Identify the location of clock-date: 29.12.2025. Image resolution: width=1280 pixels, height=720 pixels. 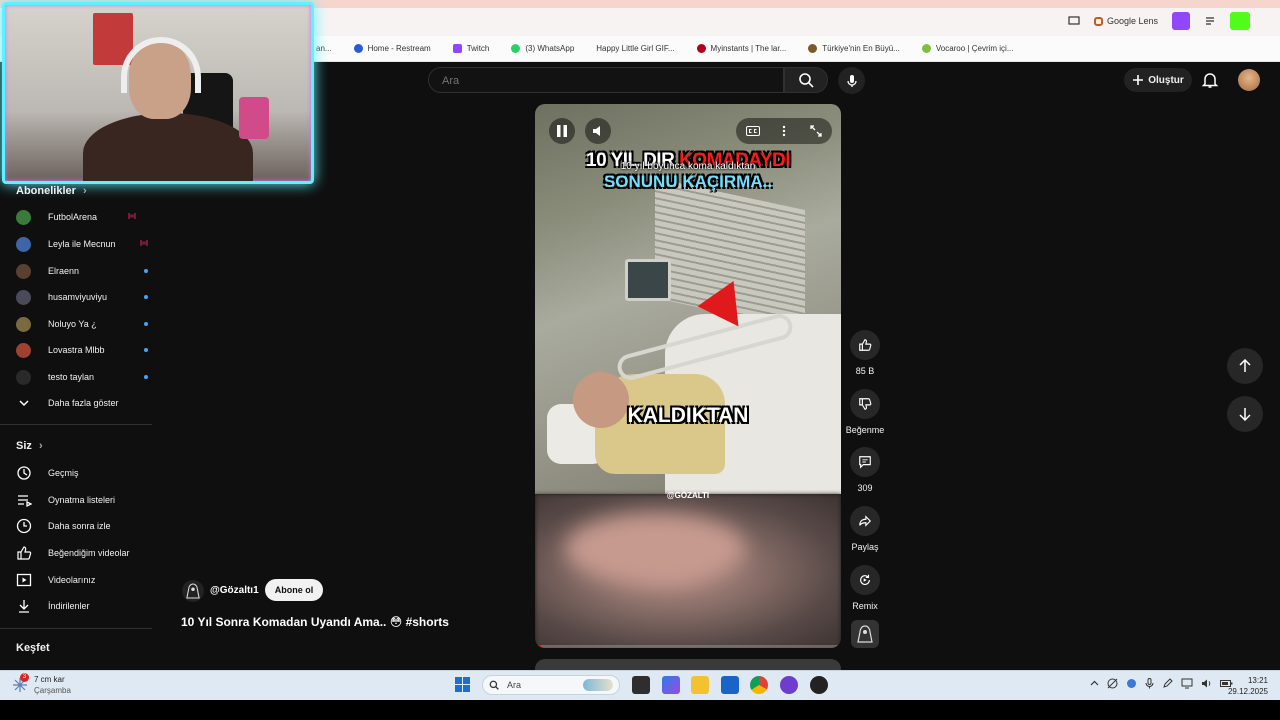
(1247, 691).